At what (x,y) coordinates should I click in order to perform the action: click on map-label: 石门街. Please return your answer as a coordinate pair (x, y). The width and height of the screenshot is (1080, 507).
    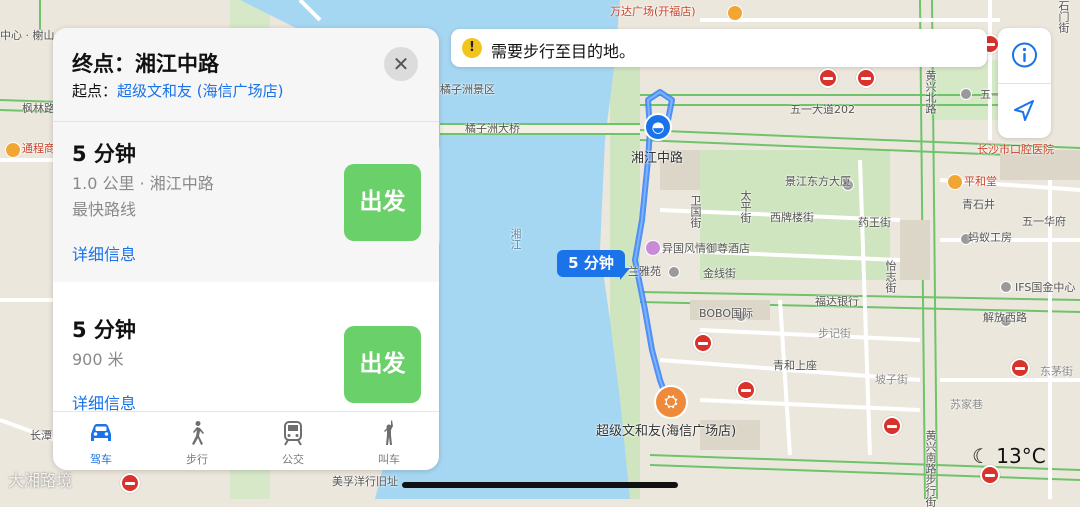
    Looking at the image, I should click on (1063, 16).